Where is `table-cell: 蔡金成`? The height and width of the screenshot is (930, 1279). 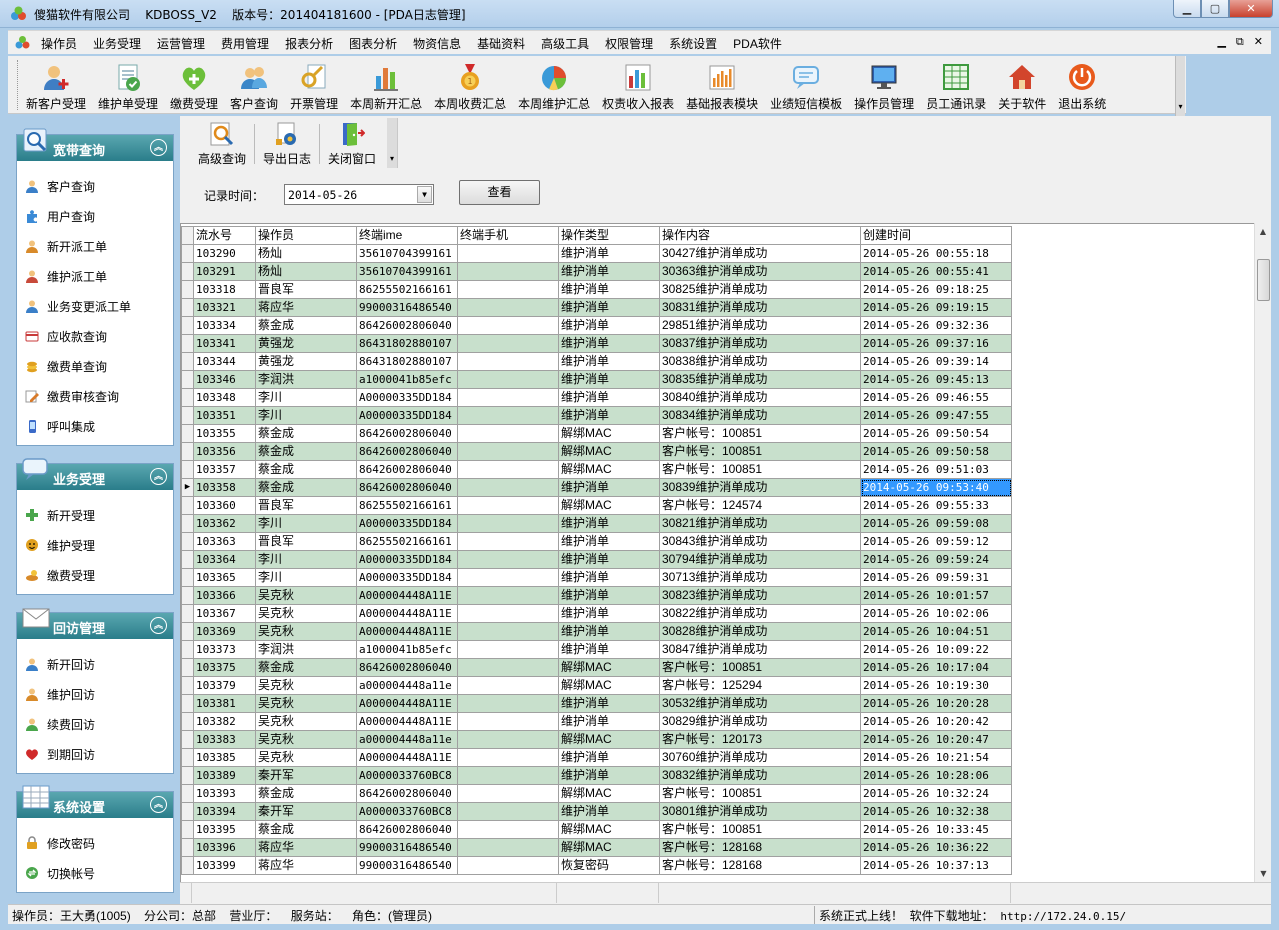
table-cell: 蔡金成 is located at coordinates (306, 667).